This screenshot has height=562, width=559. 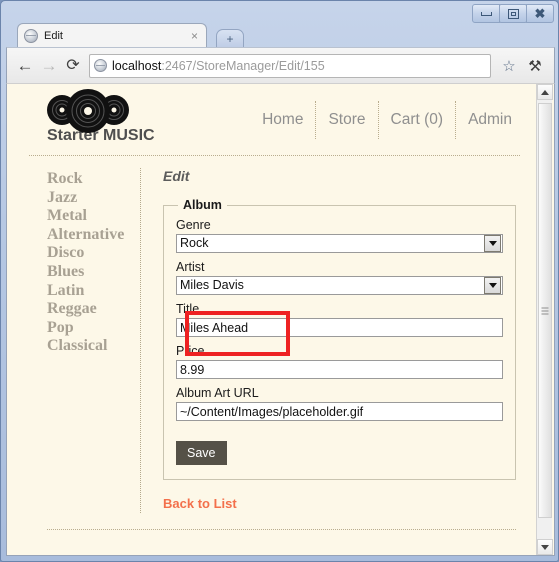 I want to click on globe-favicon-icon, so click(x=31, y=36).